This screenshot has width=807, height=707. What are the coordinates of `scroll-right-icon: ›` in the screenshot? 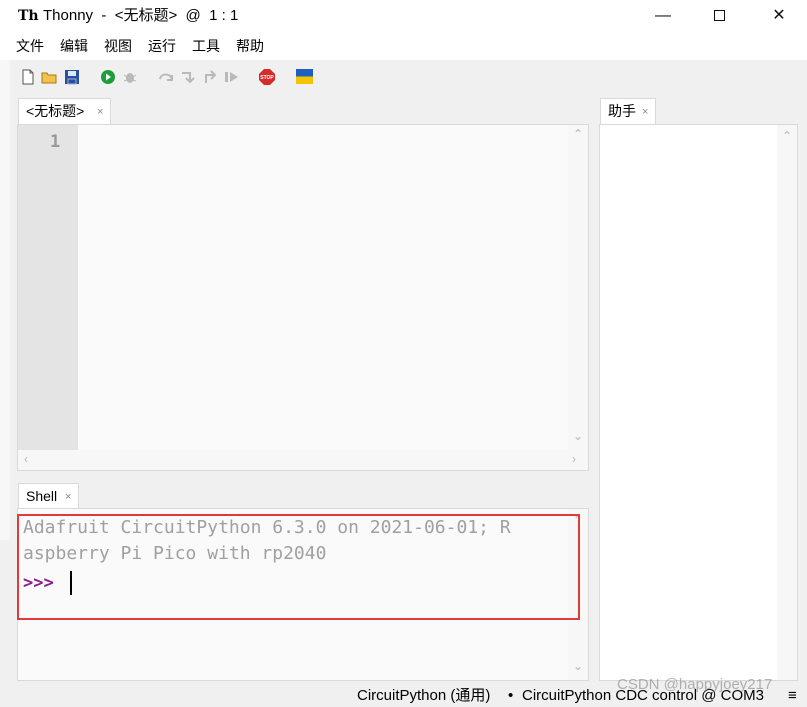 It's located at (574, 459).